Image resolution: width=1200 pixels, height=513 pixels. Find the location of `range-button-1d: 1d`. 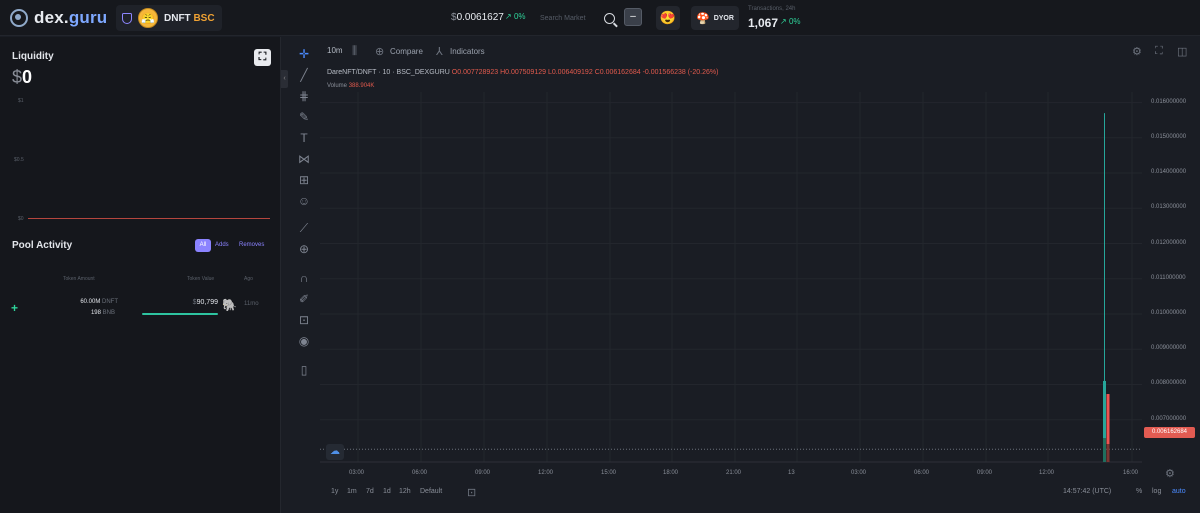

range-button-1d: 1d is located at coordinates (387, 491).